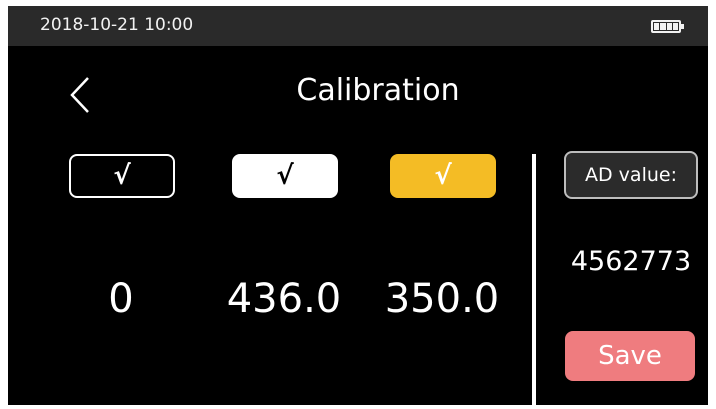  What do you see at coordinates (285, 176) in the screenshot?
I see `point-2-check-button: √` at bounding box center [285, 176].